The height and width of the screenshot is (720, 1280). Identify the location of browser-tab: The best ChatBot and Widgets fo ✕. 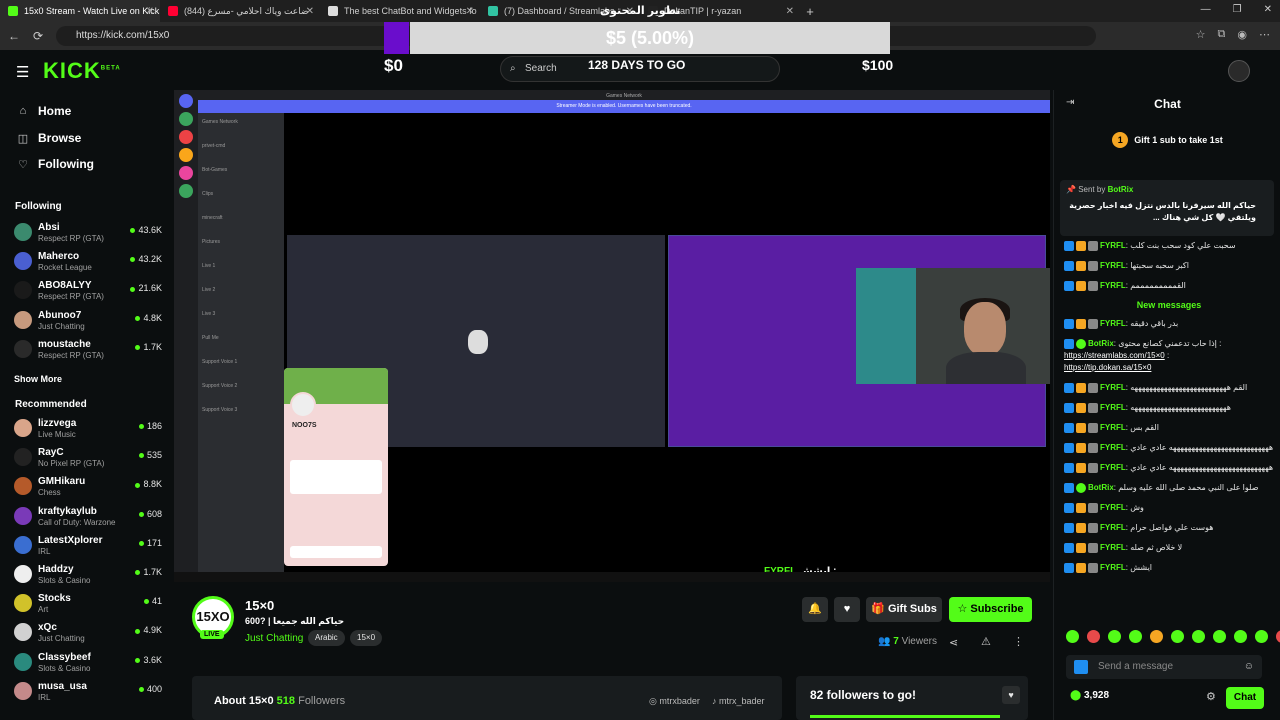
(400, 11).